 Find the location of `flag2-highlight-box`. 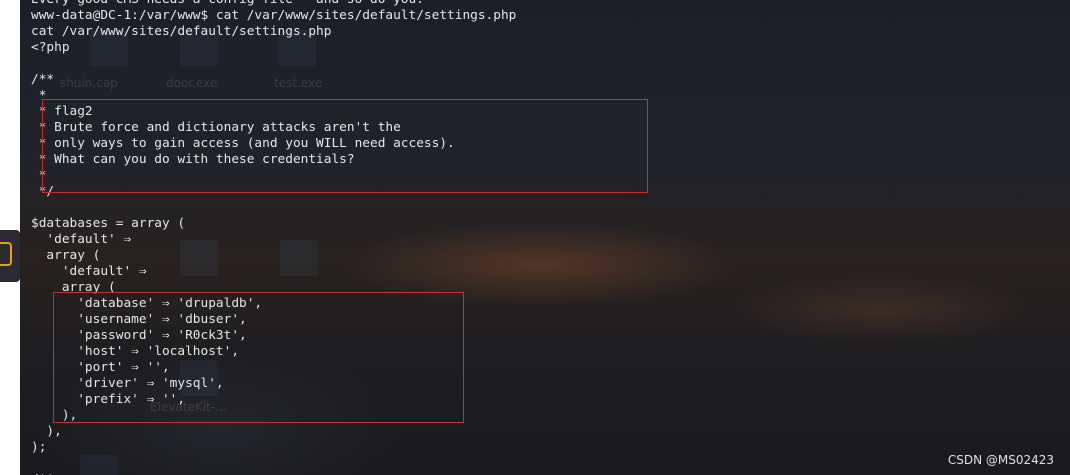

flag2-highlight-box is located at coordinates (345, 146).